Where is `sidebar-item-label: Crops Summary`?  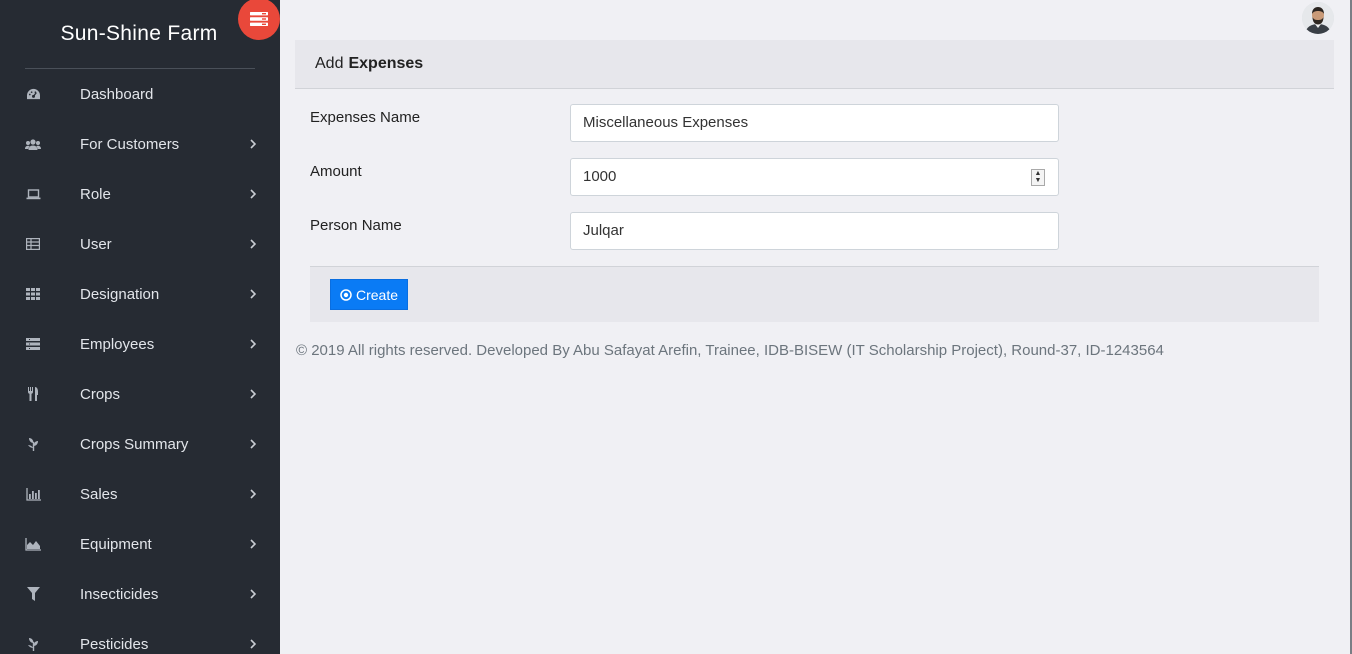
sidebar-item-label: Crops Summary is located at coordinates (134, 444).